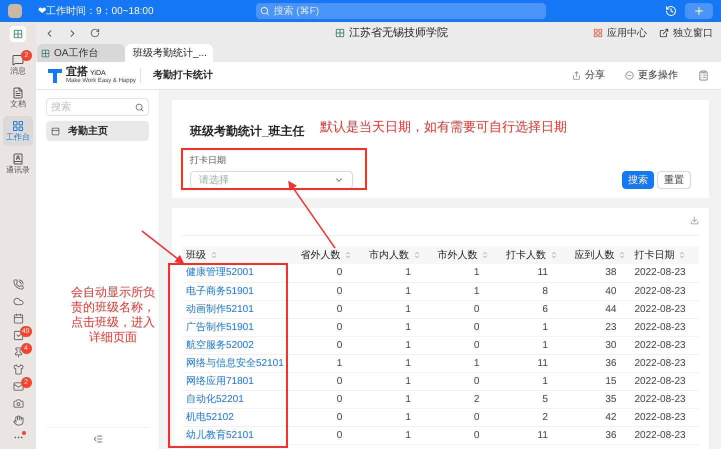 Image resolution: width=721 pixels, height=449 pixels. What do you see at coordinates (398, 33) in the screenshot?
I see `org-name: 江苏省无锡技师学院` at bounding box center [398, 33].